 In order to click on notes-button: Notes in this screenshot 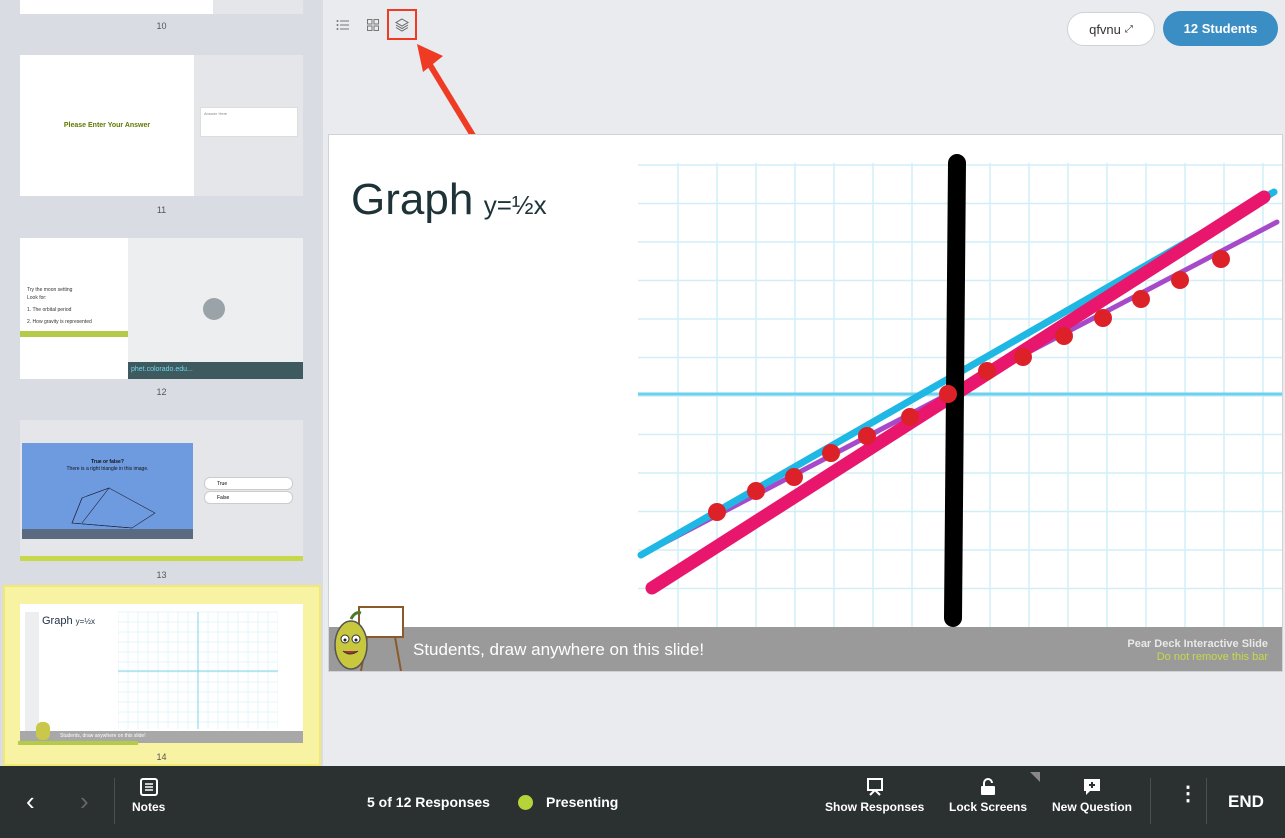, I will do `click(148, 796)`.